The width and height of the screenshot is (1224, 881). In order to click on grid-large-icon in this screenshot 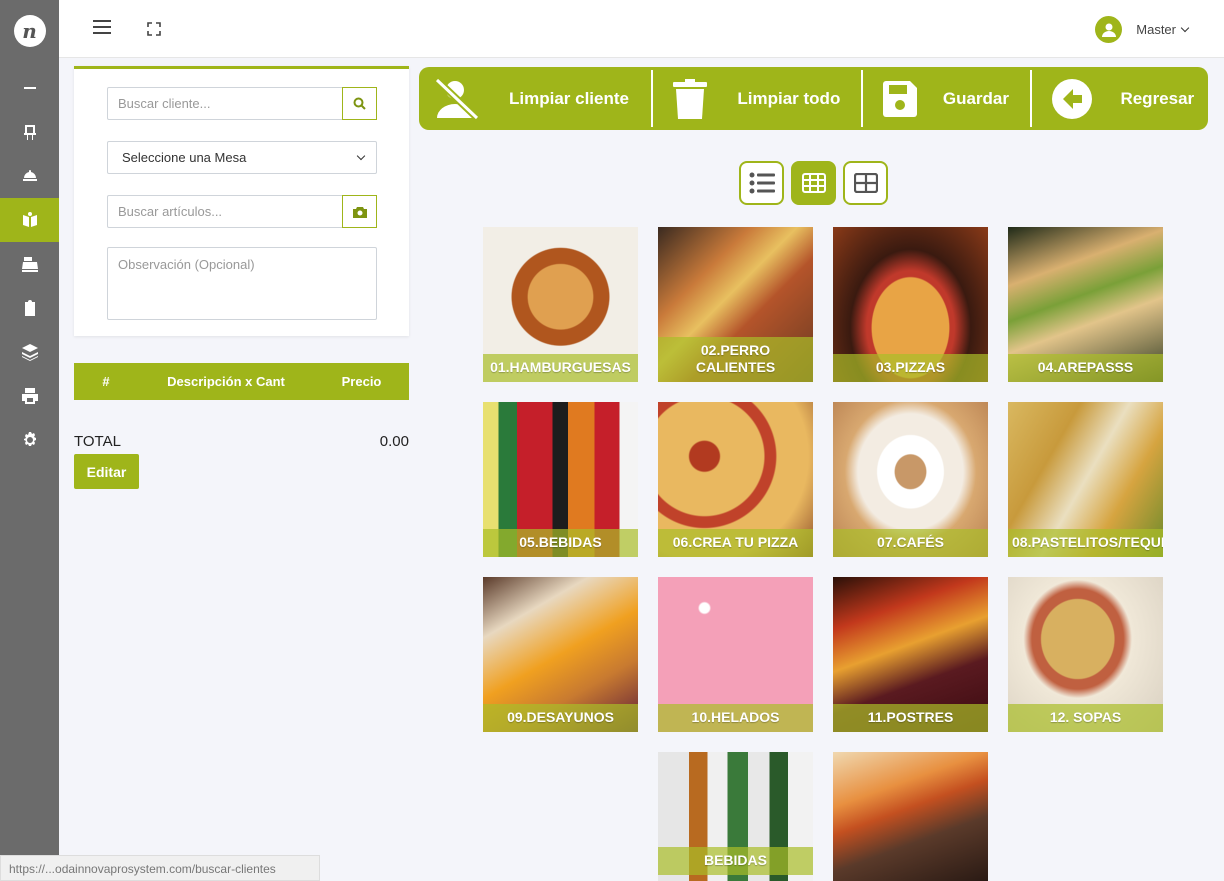, I will do `click(865, 183)`.